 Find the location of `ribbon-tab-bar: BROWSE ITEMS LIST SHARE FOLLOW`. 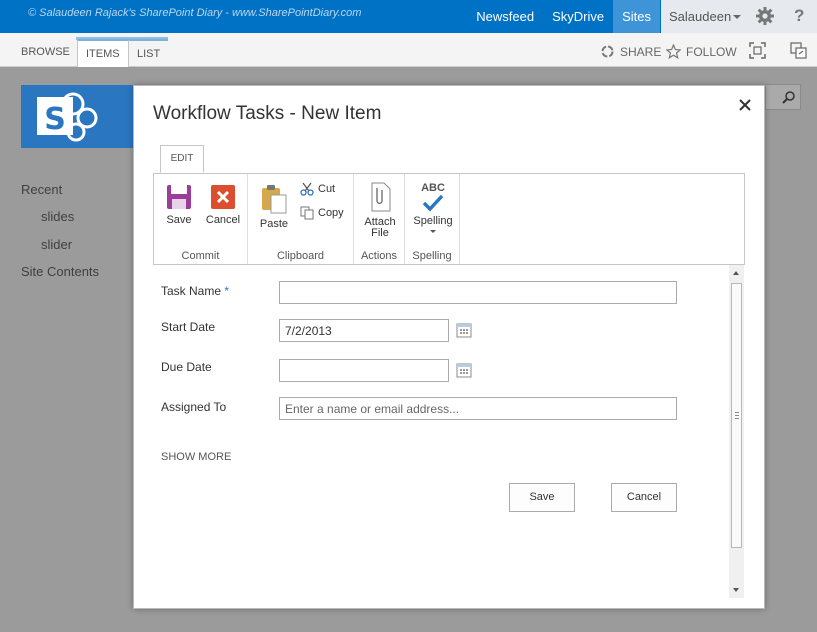

ribbon-tab-bar: BROWSE ITEMS LIST SHARE FOLLOW is located at coordinates (408, 50).